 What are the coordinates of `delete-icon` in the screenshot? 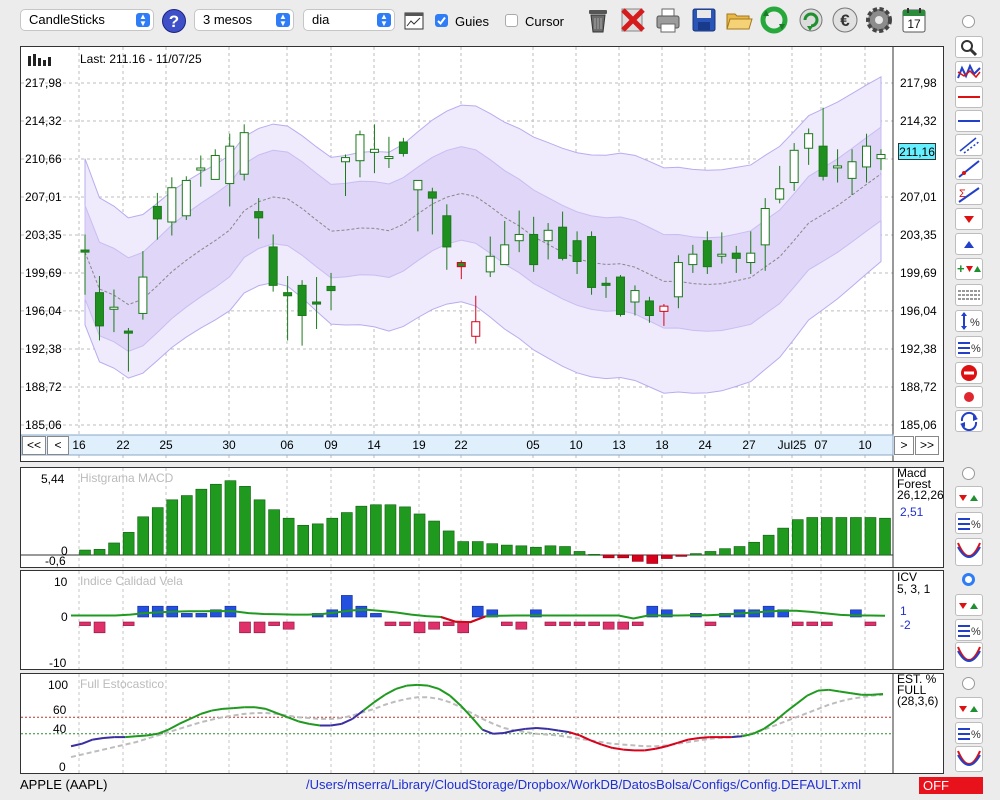 It's located at (632, 20).